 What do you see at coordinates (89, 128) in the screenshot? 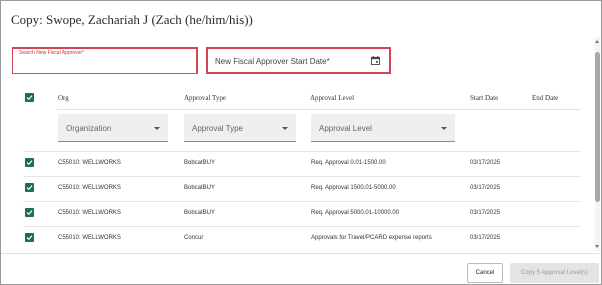
I see `organization-filter-label: Organization` at bounding box center [89, 128].